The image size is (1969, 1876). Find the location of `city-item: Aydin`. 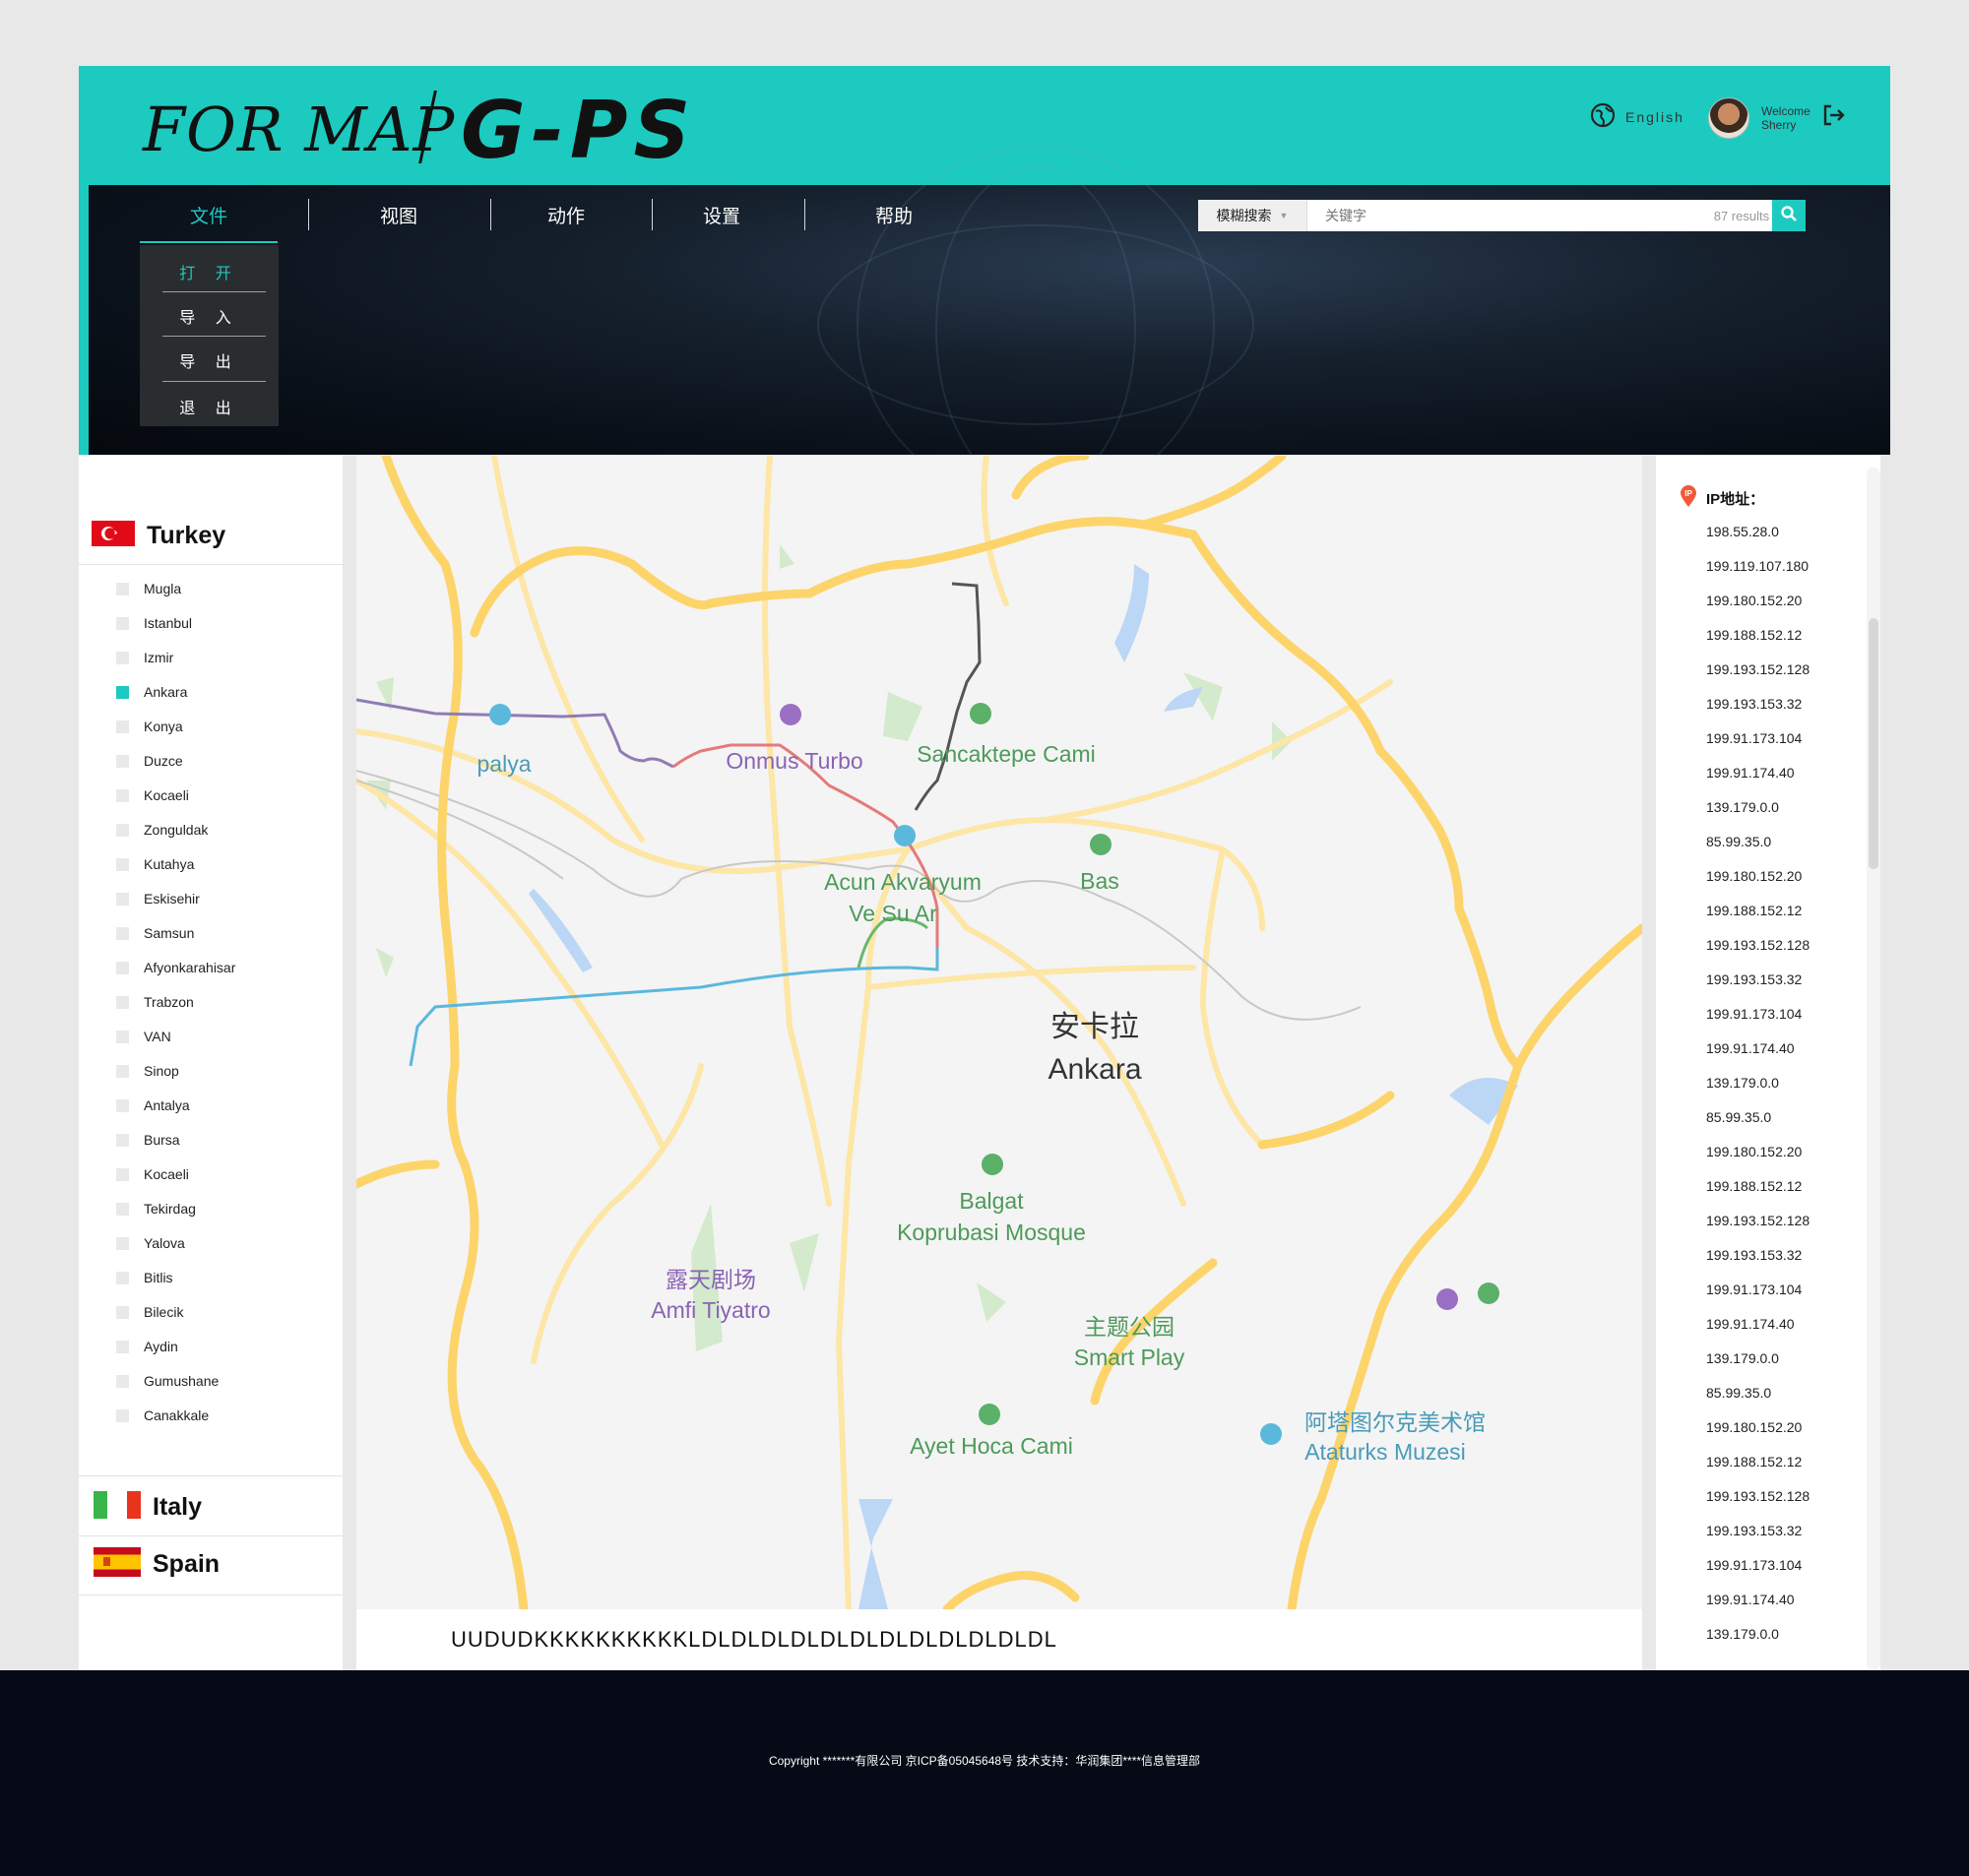

city-item: Aydin is located at coordinates (147, 1346).